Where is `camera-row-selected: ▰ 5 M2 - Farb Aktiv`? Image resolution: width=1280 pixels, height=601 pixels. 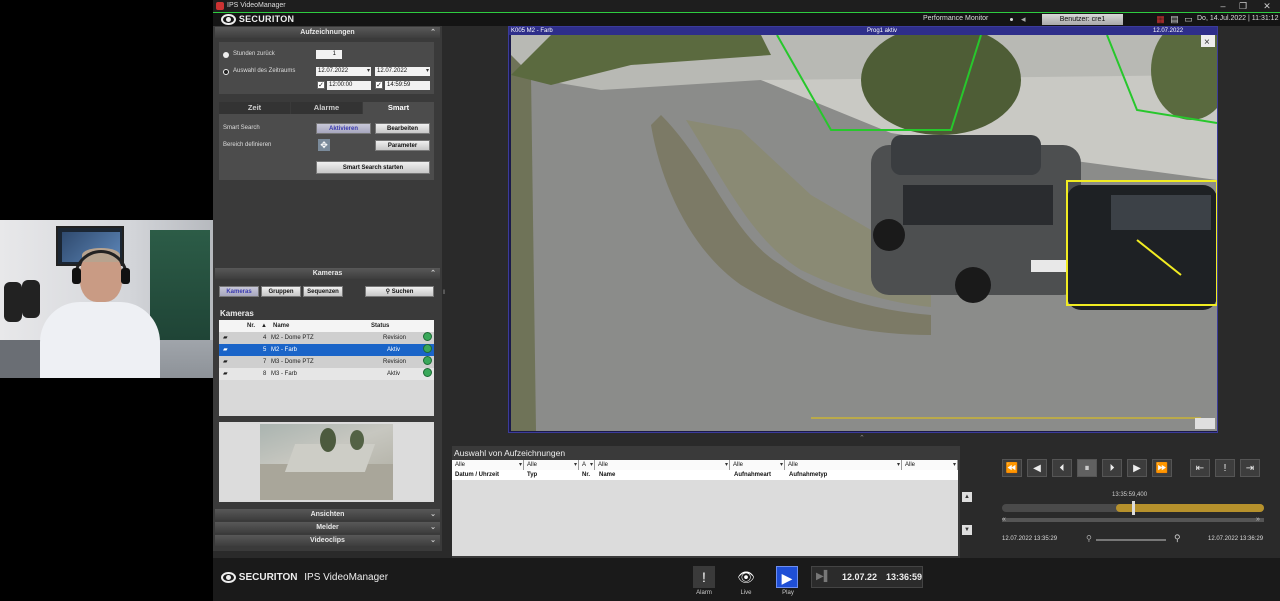 camera-row-selected: ▰ 5 M2 - Farb Aktiv is located at coordinates (326, 350).